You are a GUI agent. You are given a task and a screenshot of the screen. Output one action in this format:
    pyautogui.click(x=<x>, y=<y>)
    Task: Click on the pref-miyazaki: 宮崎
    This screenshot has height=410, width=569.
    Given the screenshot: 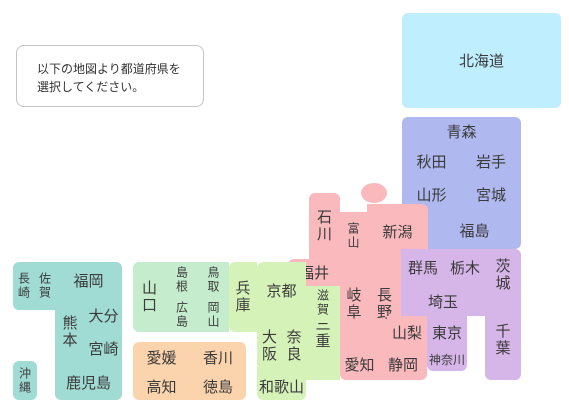 What is the action you would take?
    pyautogui.click(x=103, y=348)
    